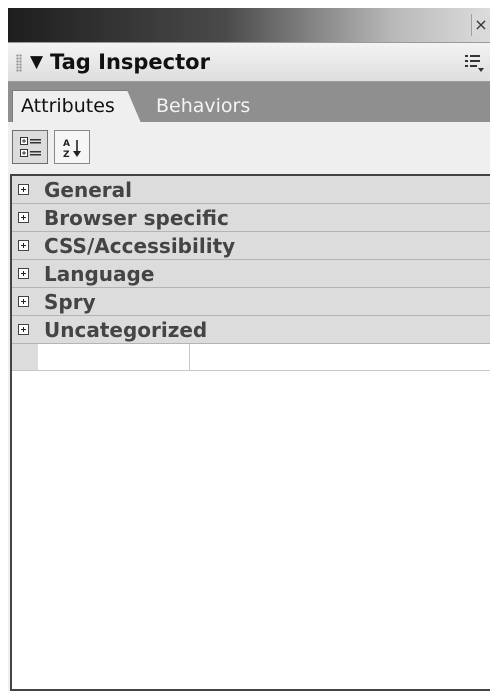  What do you see at coordinates (66, 144) in the screenshot?
I see `svg-text: A` at bounding box center [66, 144].